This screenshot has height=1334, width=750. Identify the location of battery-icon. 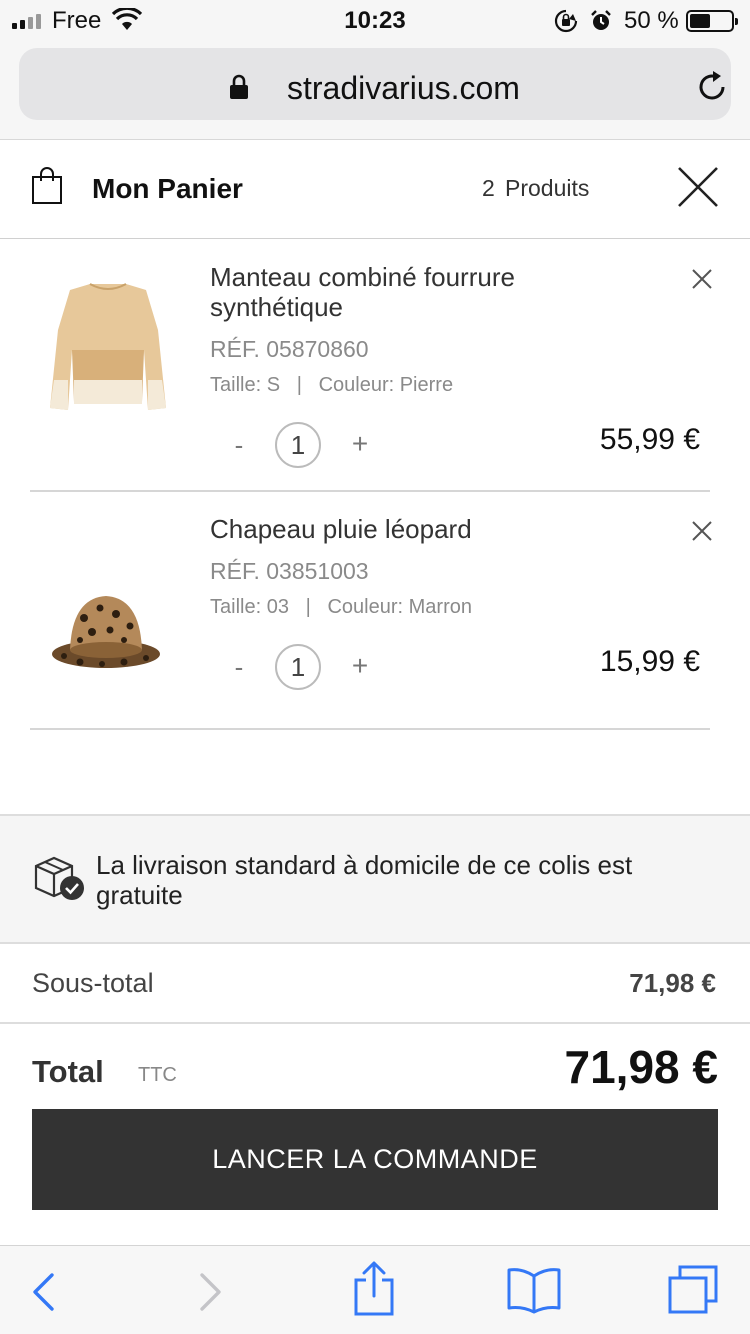
(712, 21).